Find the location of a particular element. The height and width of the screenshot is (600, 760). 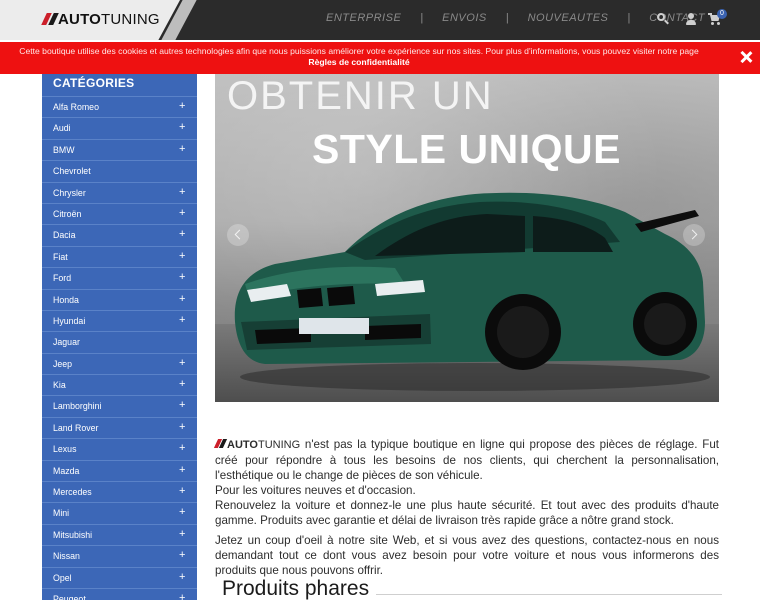

nav-enterprise: ENTERPRISE is located at coordinates (363, 18).